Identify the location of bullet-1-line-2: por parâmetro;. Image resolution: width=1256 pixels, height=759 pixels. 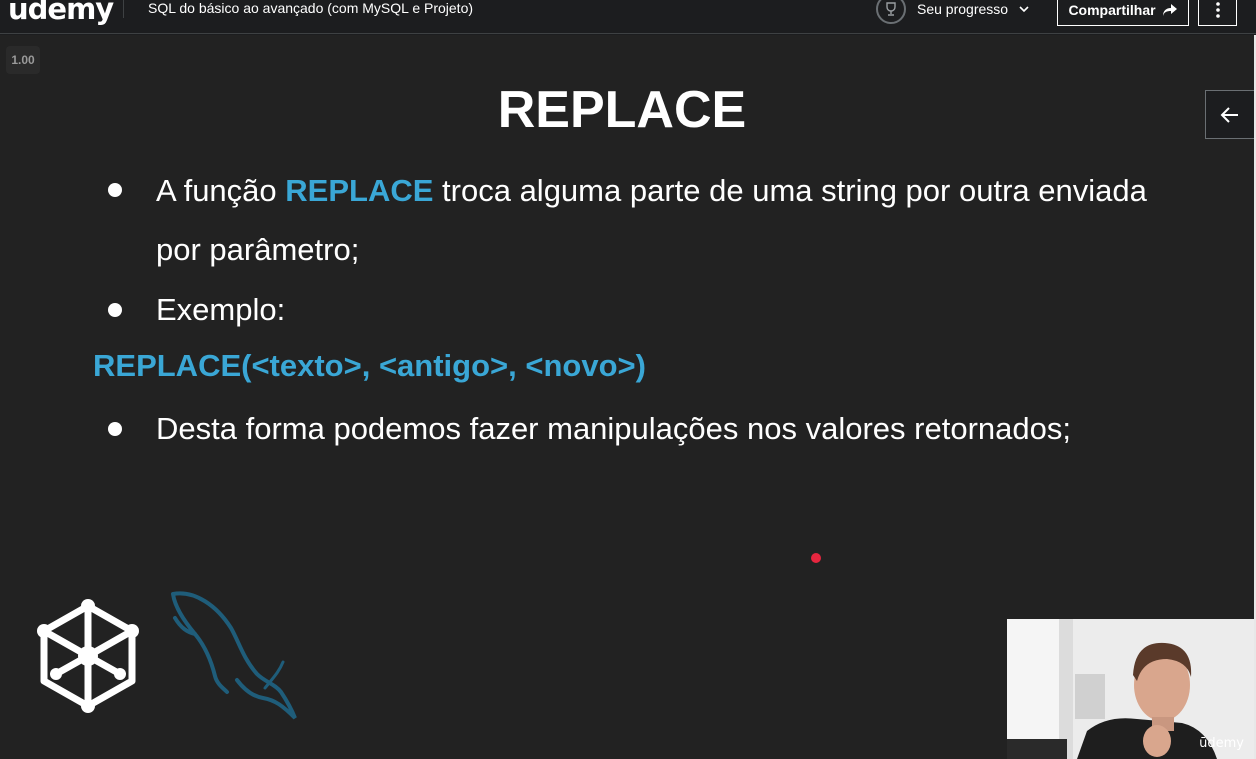
(258, 249).